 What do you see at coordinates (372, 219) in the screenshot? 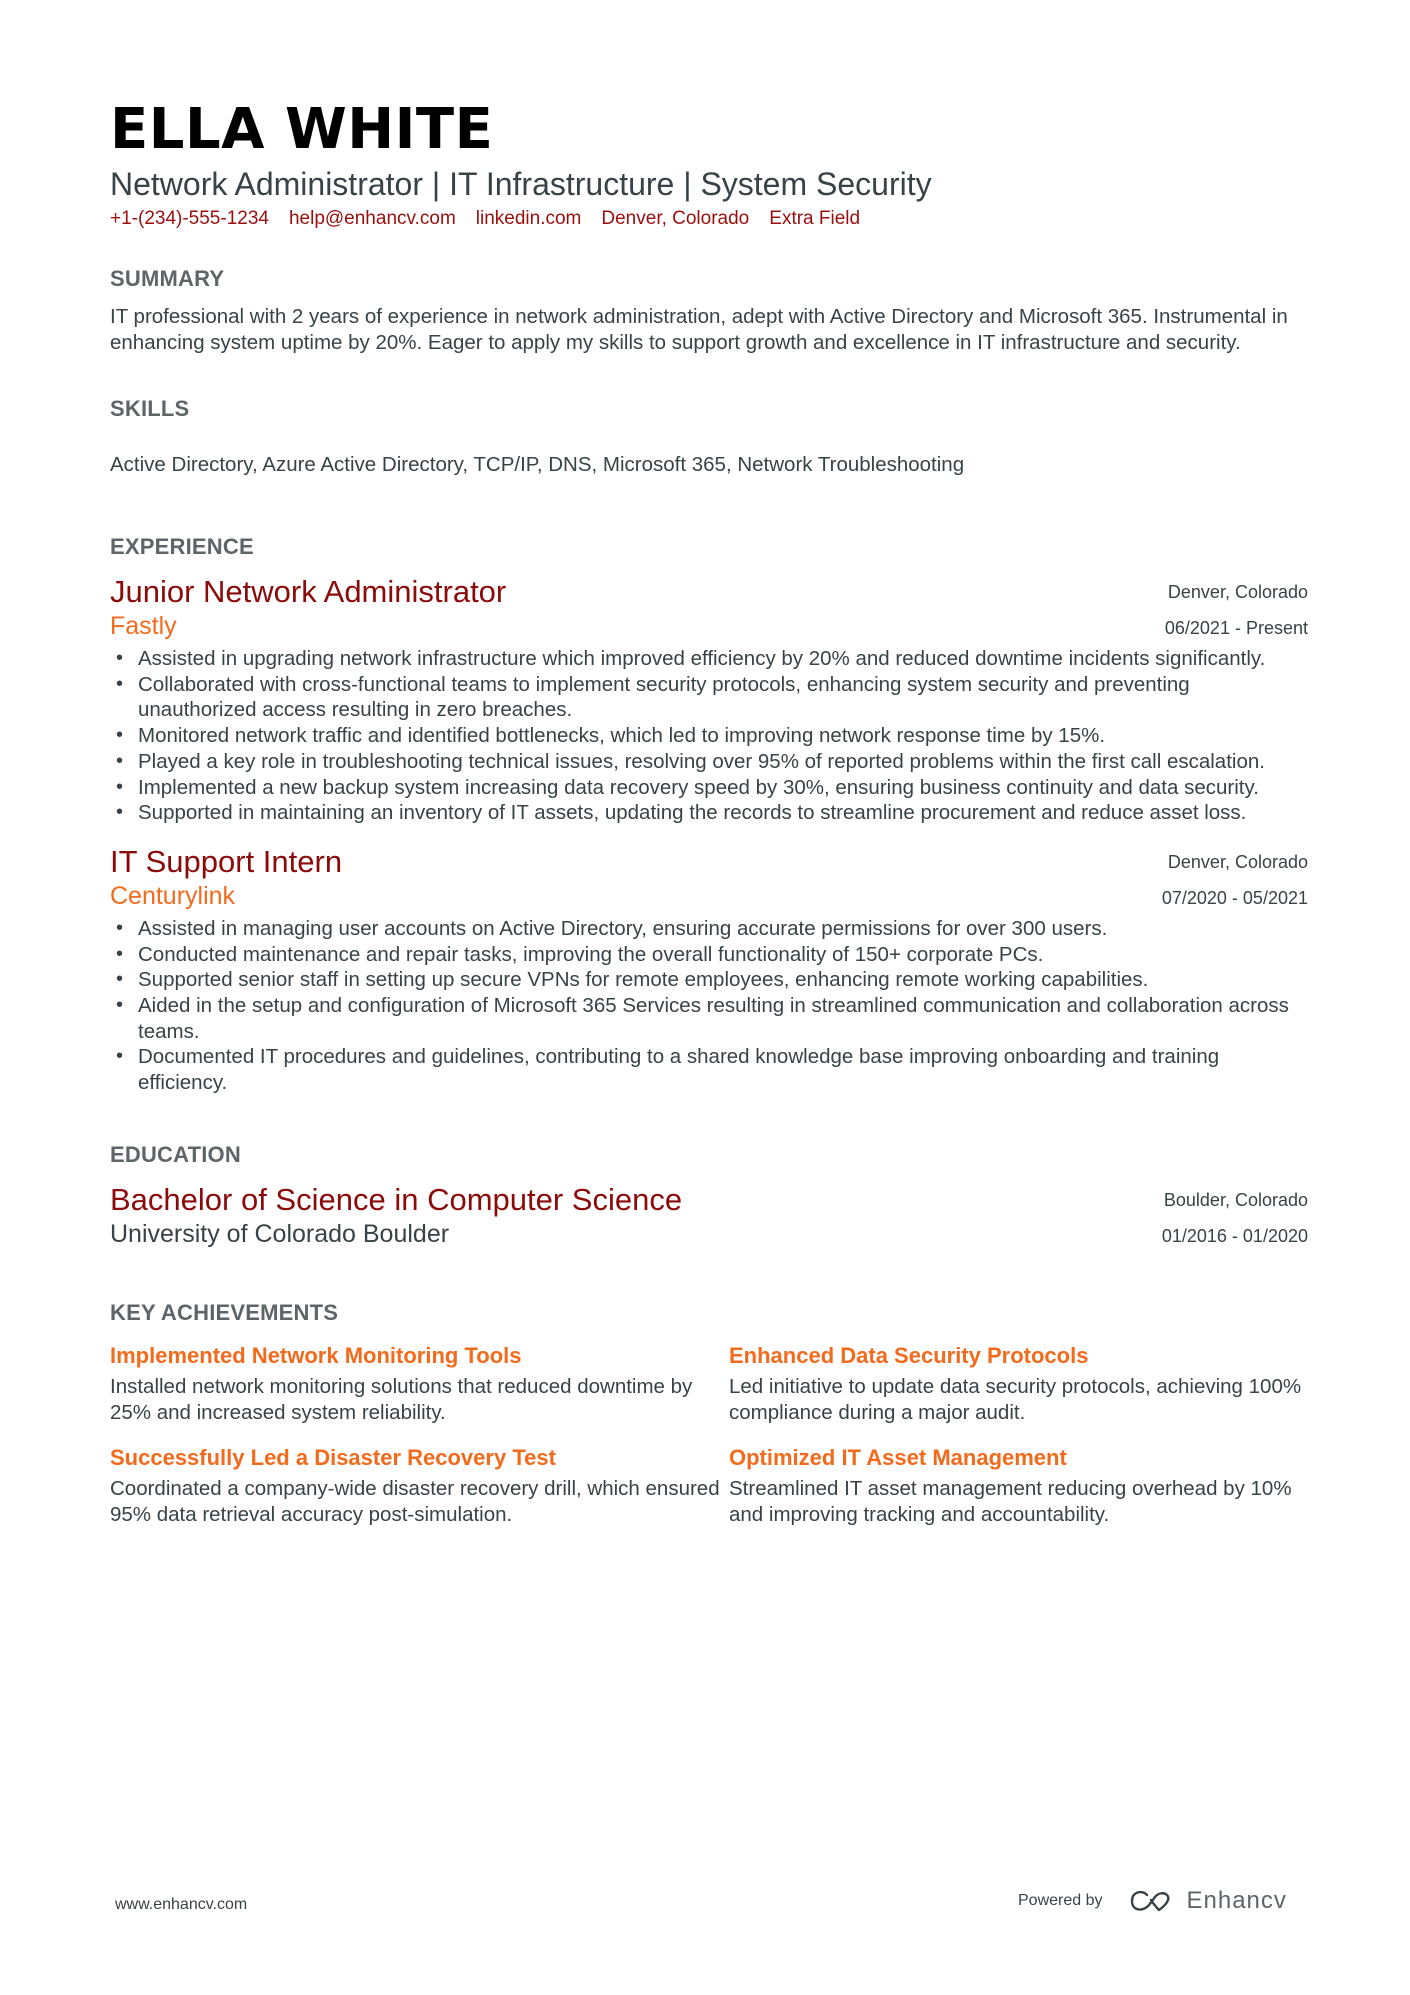
I see `email: help@enhancv.com` at bounding box center [372, 219].